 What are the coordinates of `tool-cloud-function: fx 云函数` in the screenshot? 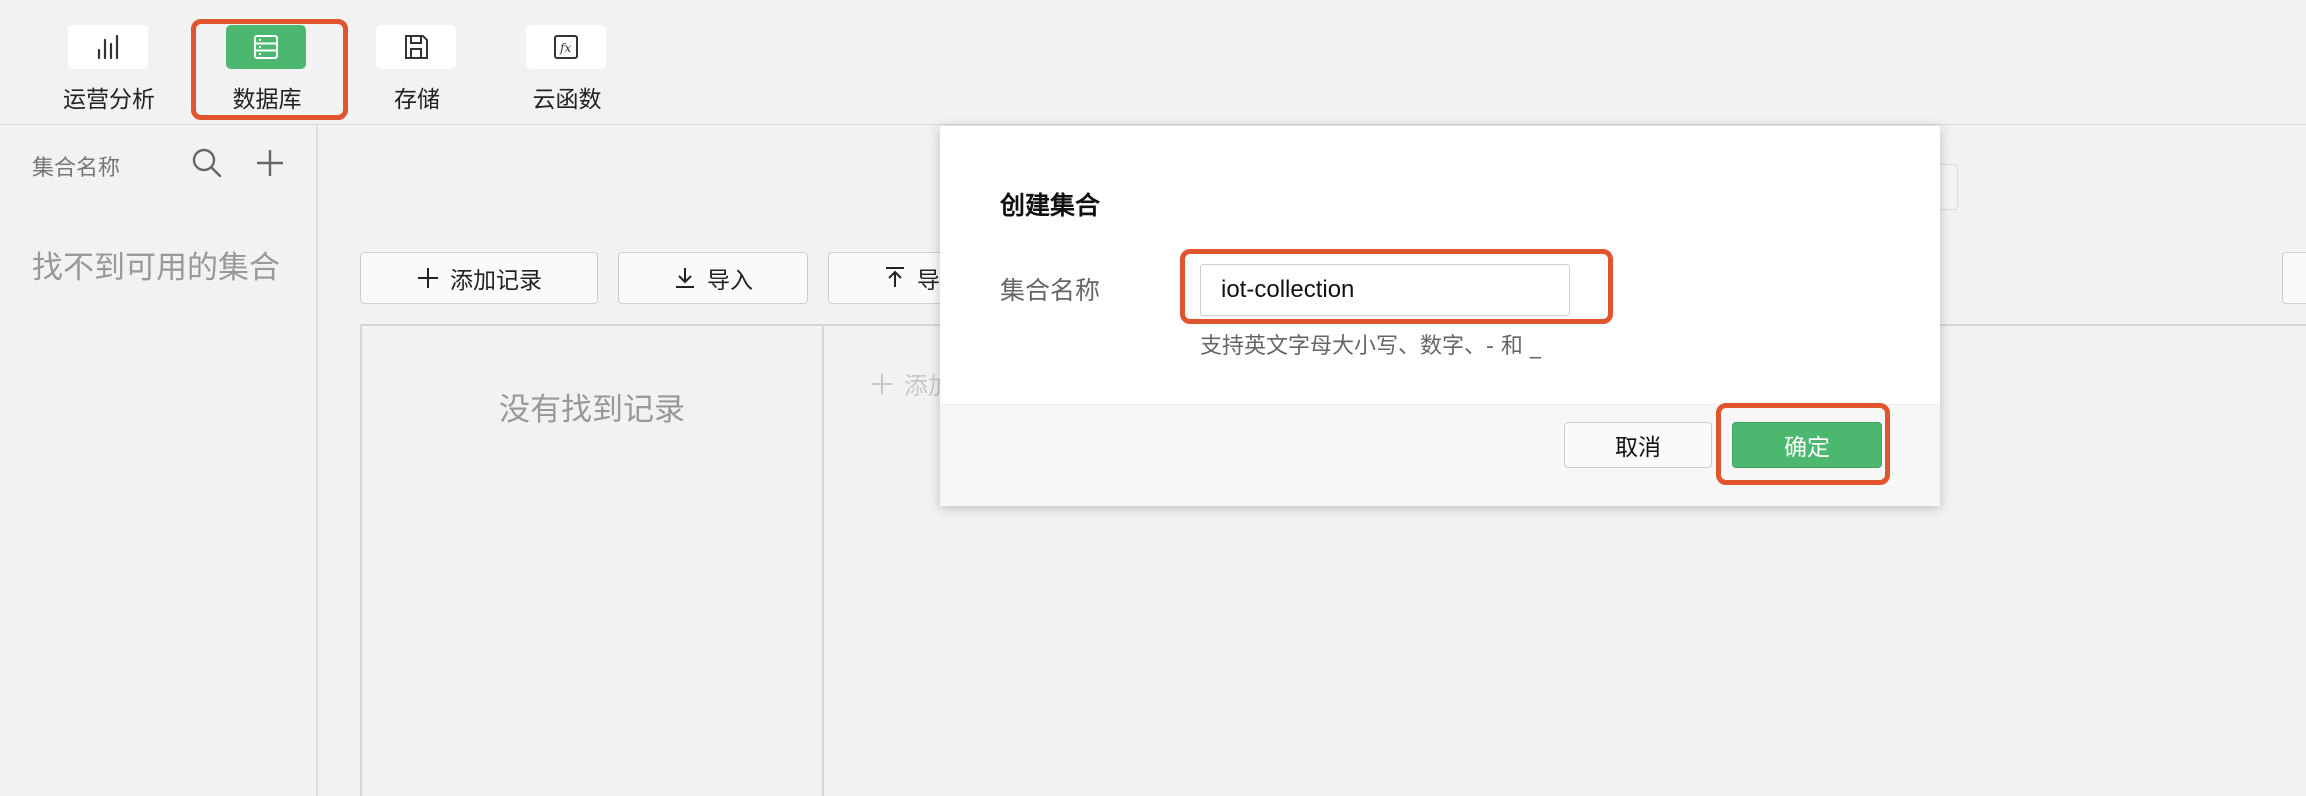 It's located at (567, 62).